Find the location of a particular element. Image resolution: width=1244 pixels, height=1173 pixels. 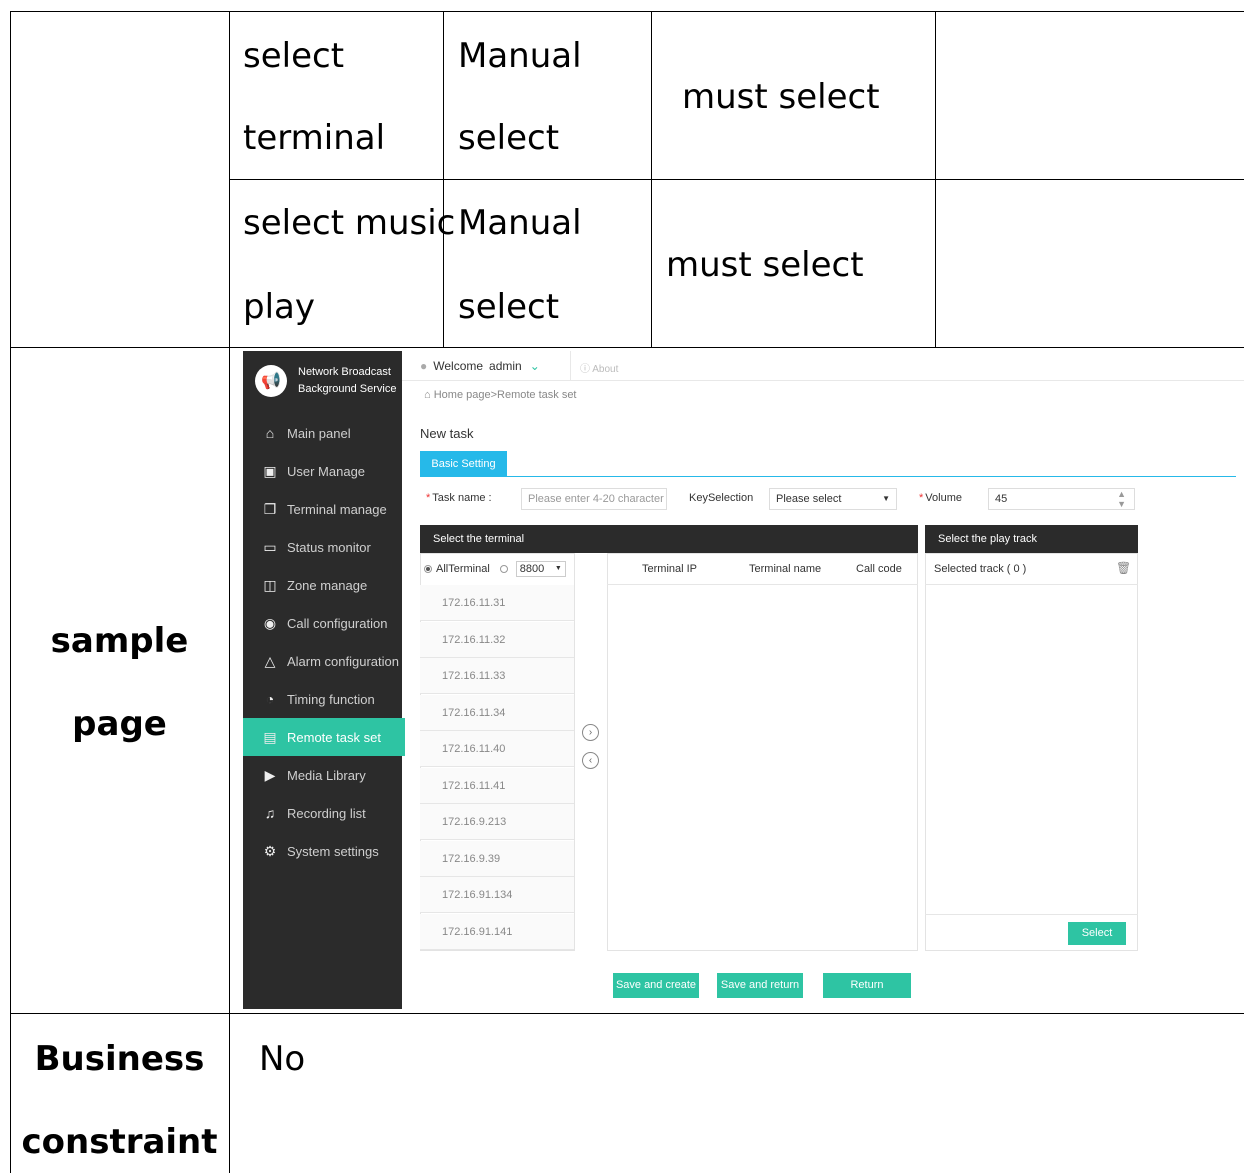

field-type-line1: Manual is located at coordinates (520, 223).